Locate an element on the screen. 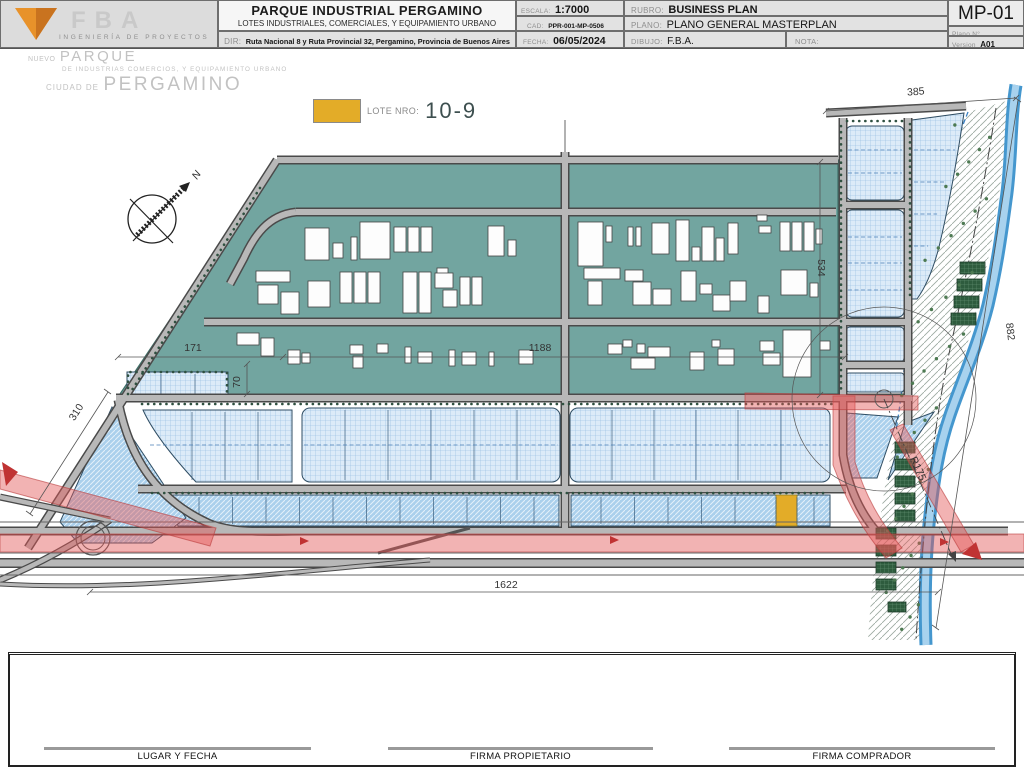  sheet-plano-n-cell: Plano N° is located at coordinates (986, 31).